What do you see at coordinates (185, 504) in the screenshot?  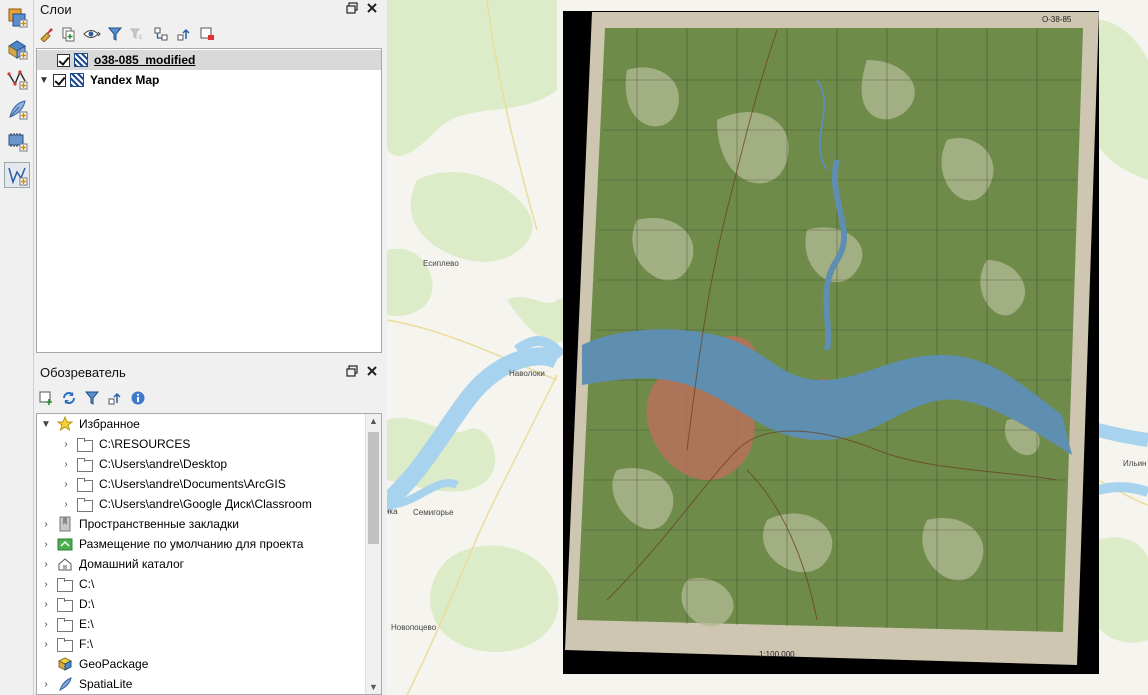 I see `browser-item-folder: › C:\Users\andre\Google Диск\Classroom` at bounding box center [185, 504].